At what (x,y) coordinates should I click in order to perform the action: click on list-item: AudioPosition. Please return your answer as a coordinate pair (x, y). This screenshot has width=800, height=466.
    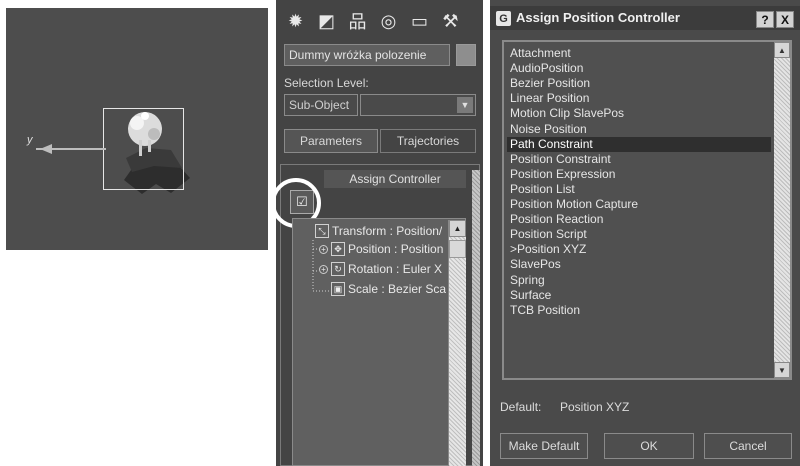
    Looking at the image, I should click on (546, 68).